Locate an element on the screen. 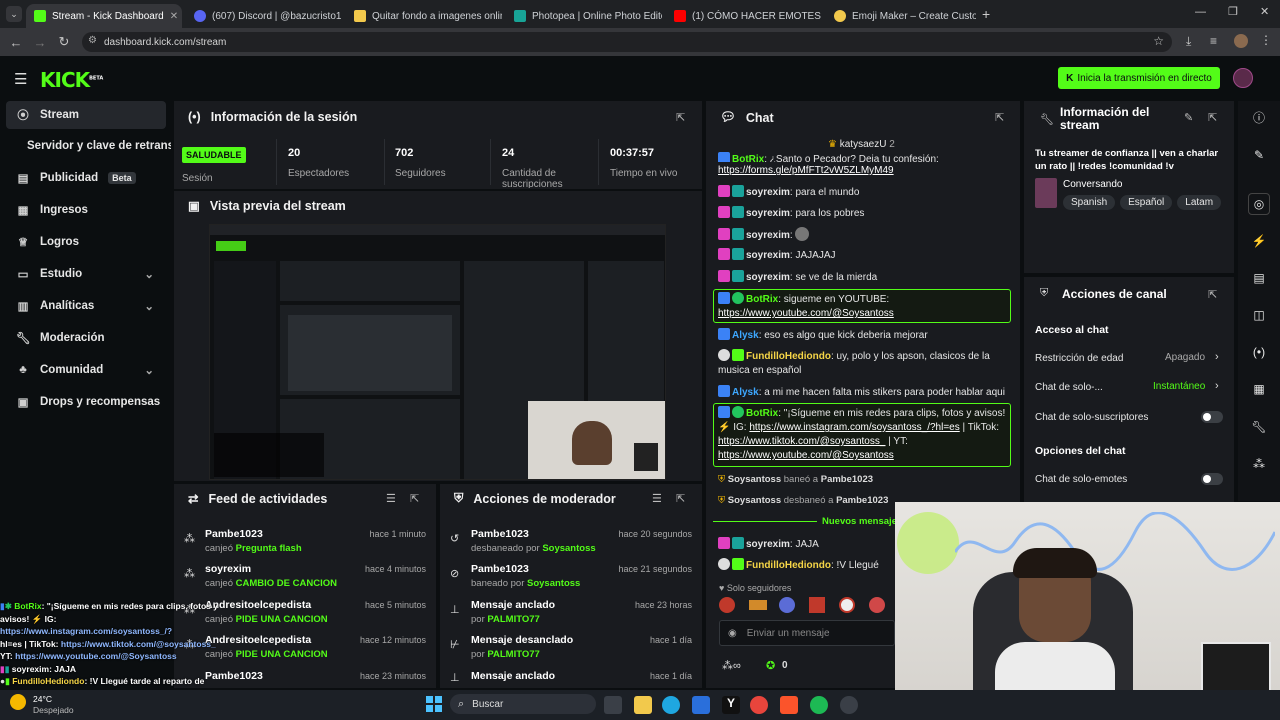 The image size is (1280, 720). url-input: ⚙ dashboard.kick.com/stream ☆ is located at coordinates (627, 42).